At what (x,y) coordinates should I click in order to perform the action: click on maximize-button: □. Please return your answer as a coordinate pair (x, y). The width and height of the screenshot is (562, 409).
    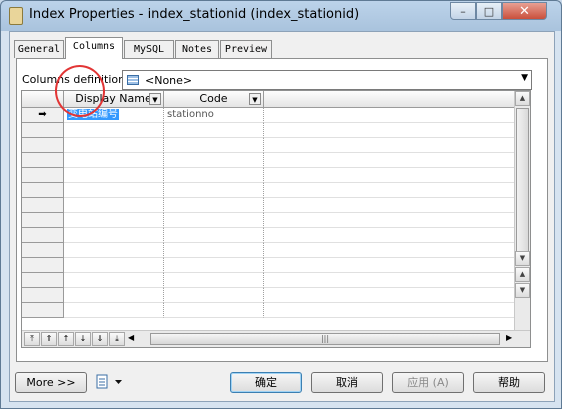
    Looking at the image, I should click on (489, 11).